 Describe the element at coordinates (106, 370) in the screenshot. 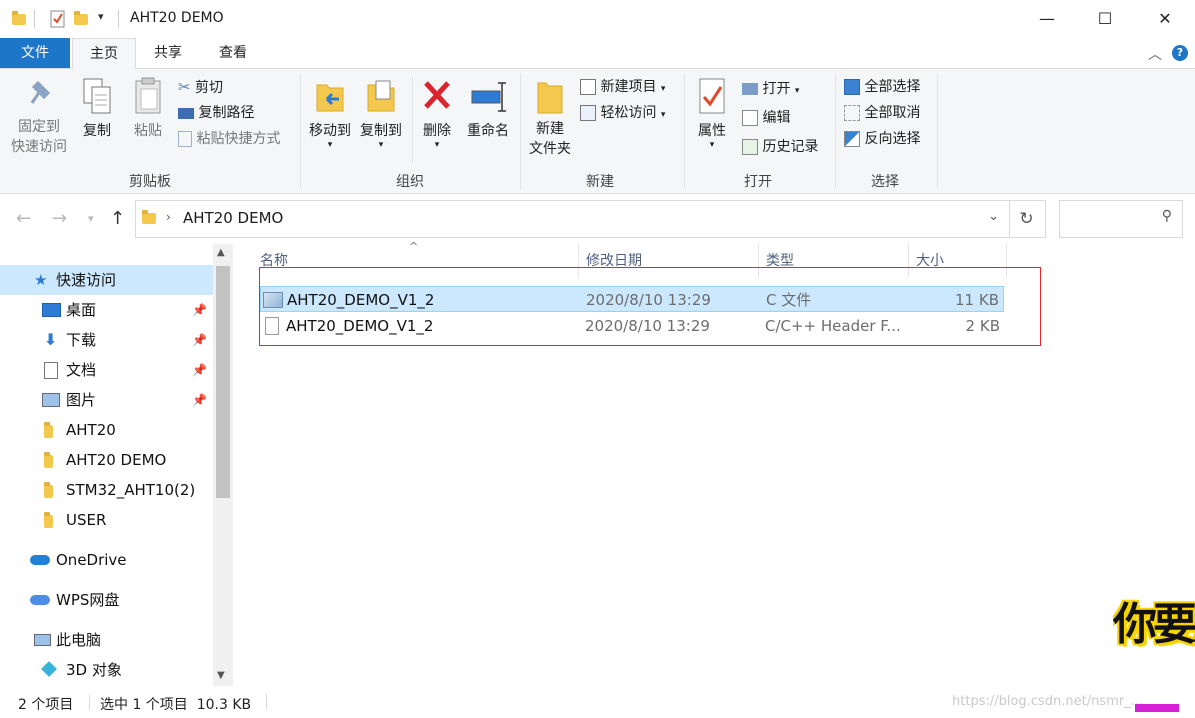

I see `nav-item-documents: 文档 📌` at that location.